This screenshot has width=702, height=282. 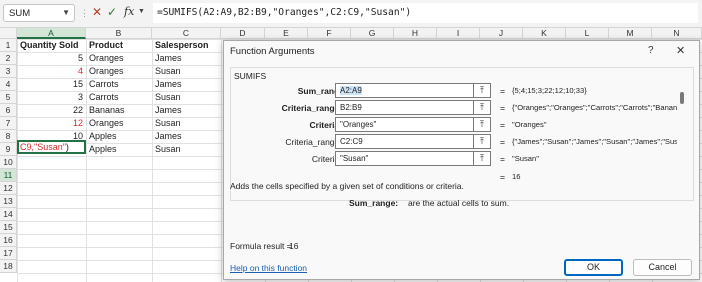 I want to click on column-header-b: B, so click(x=119, y=33).